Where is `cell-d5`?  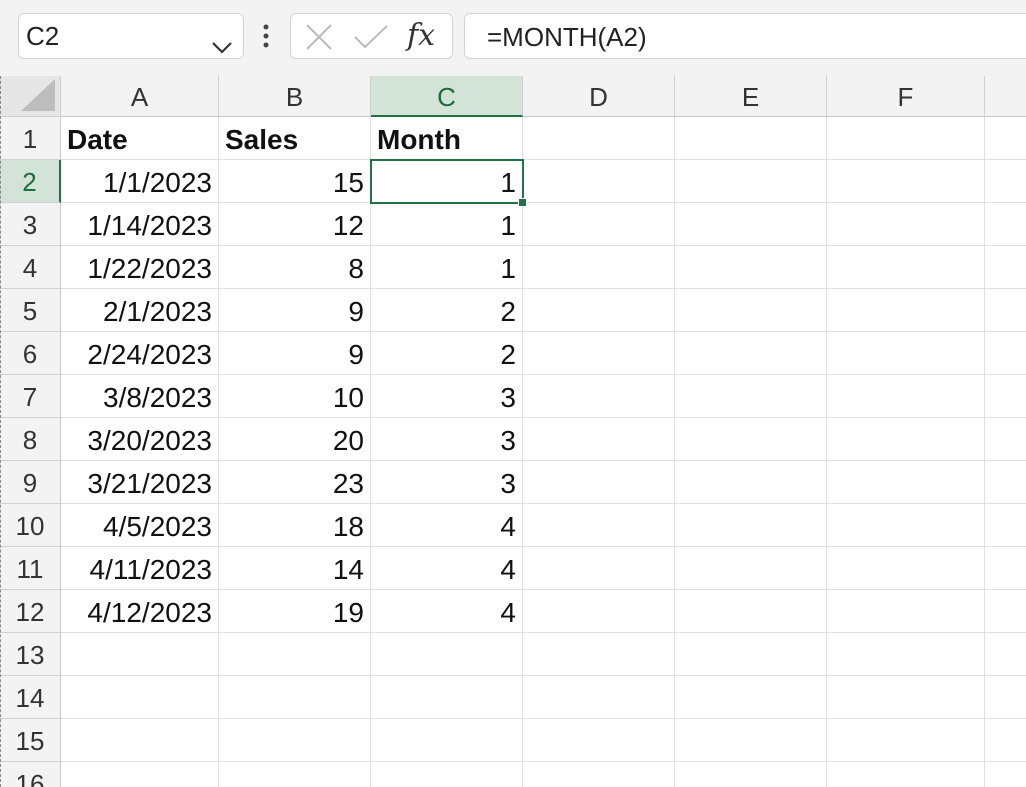 cell-d5 is located at coordinates (599, 310).